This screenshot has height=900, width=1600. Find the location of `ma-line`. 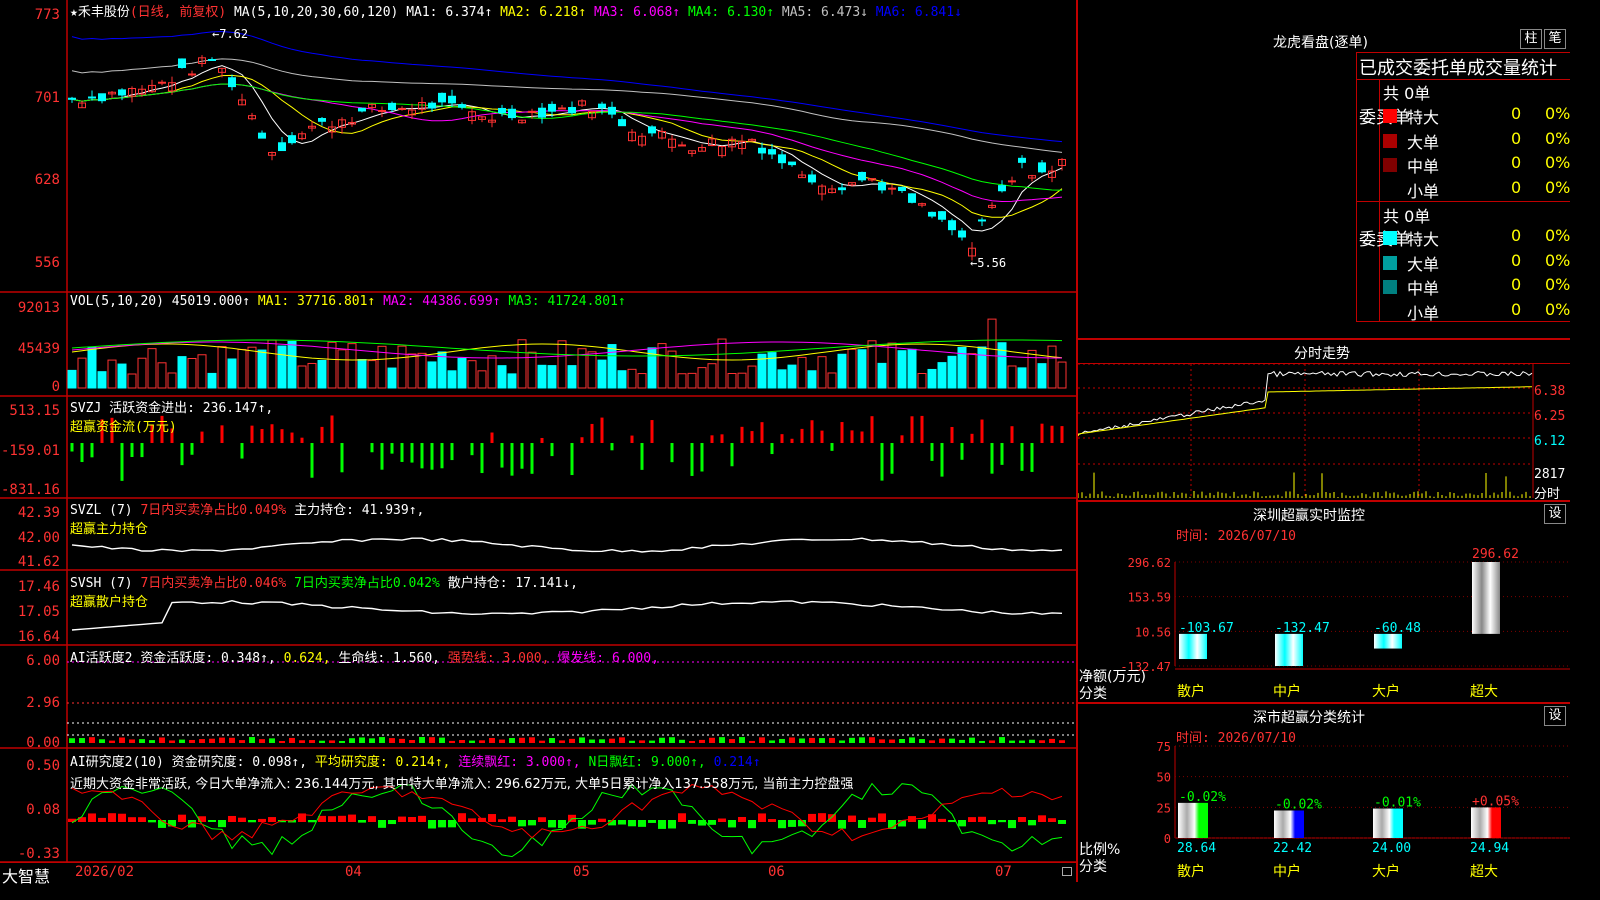

ma-line is located at coordinates (567, 137).